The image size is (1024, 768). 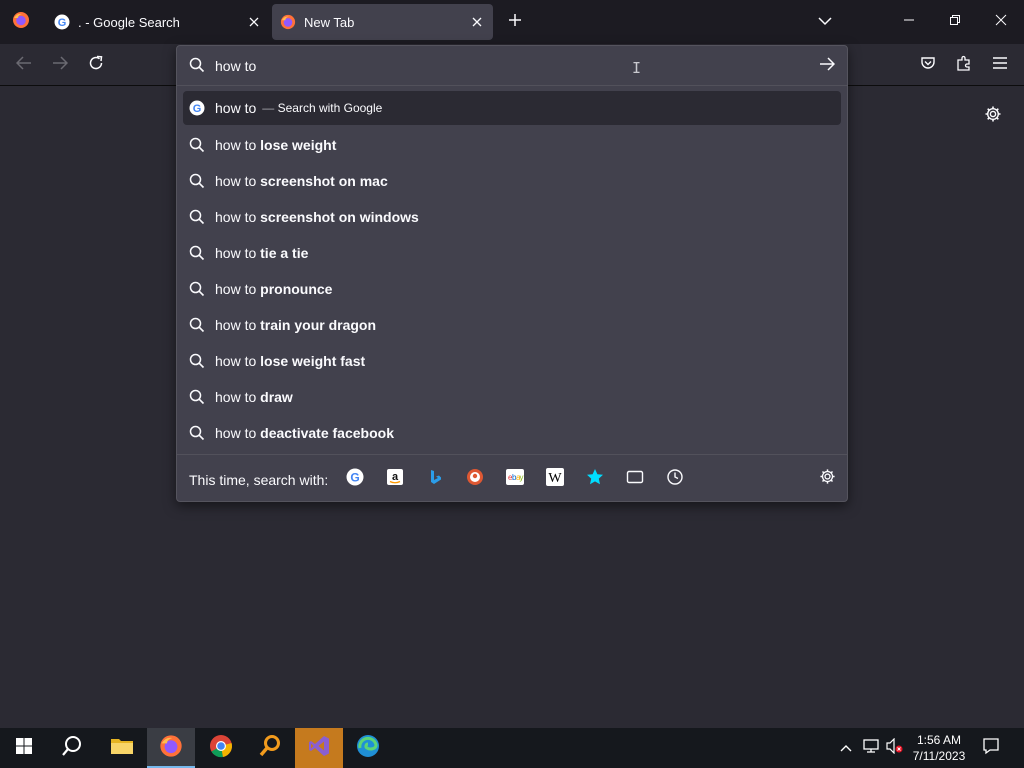 What do you see at coordinates (512, 217) in the screenshot?
I see `suggestion-item: how to screenshot on windows` at bounding box center [512, 217].